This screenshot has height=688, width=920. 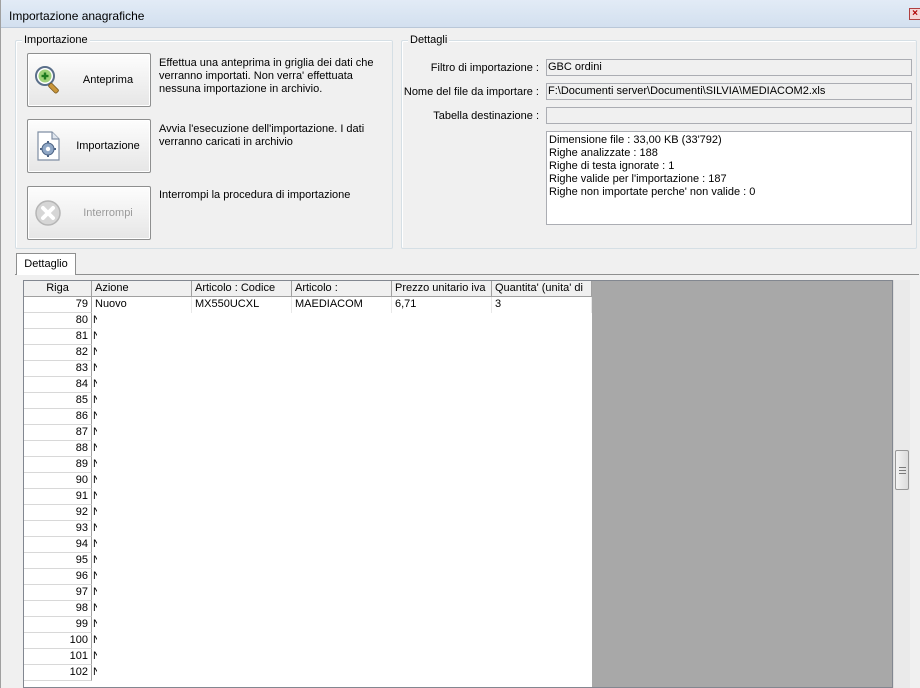 What do you see at coordinates (915, 484) in the screenshot?
I see `window-right-edge` at bounding box center [915, 484].